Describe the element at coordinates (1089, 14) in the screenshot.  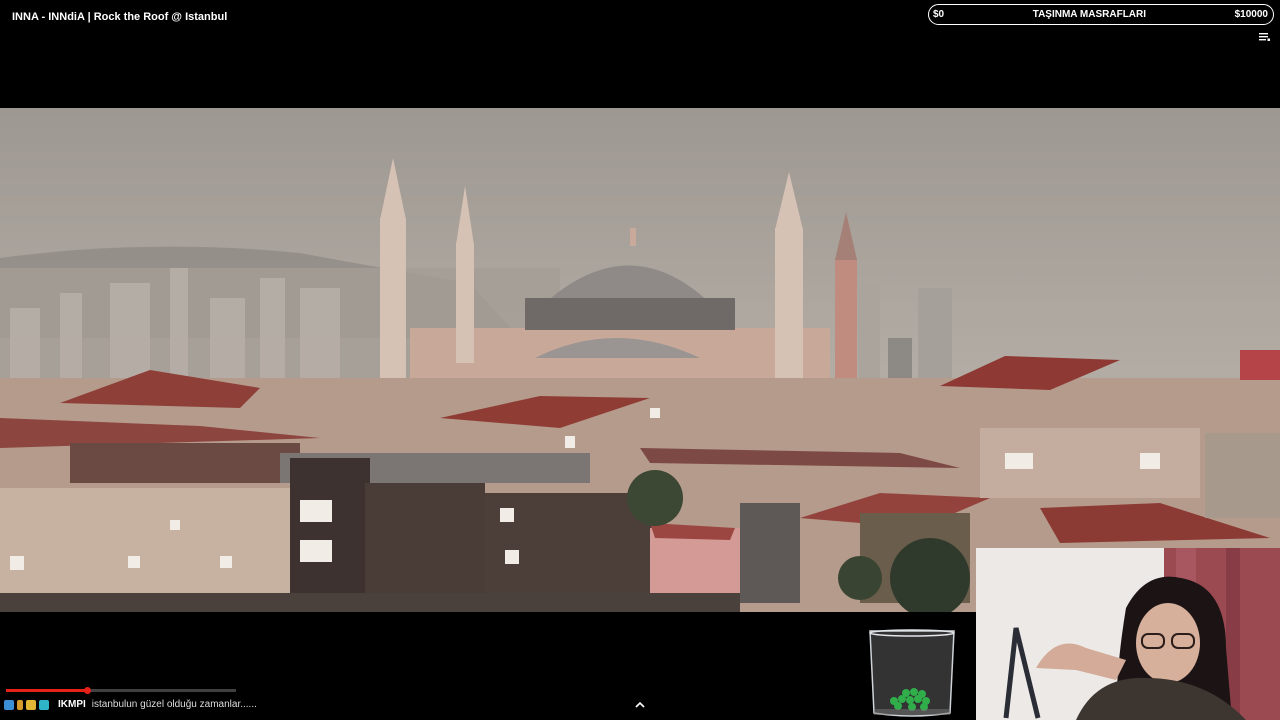
I see `goal-label: TAŞINMA MASRAFLARI` at that location.